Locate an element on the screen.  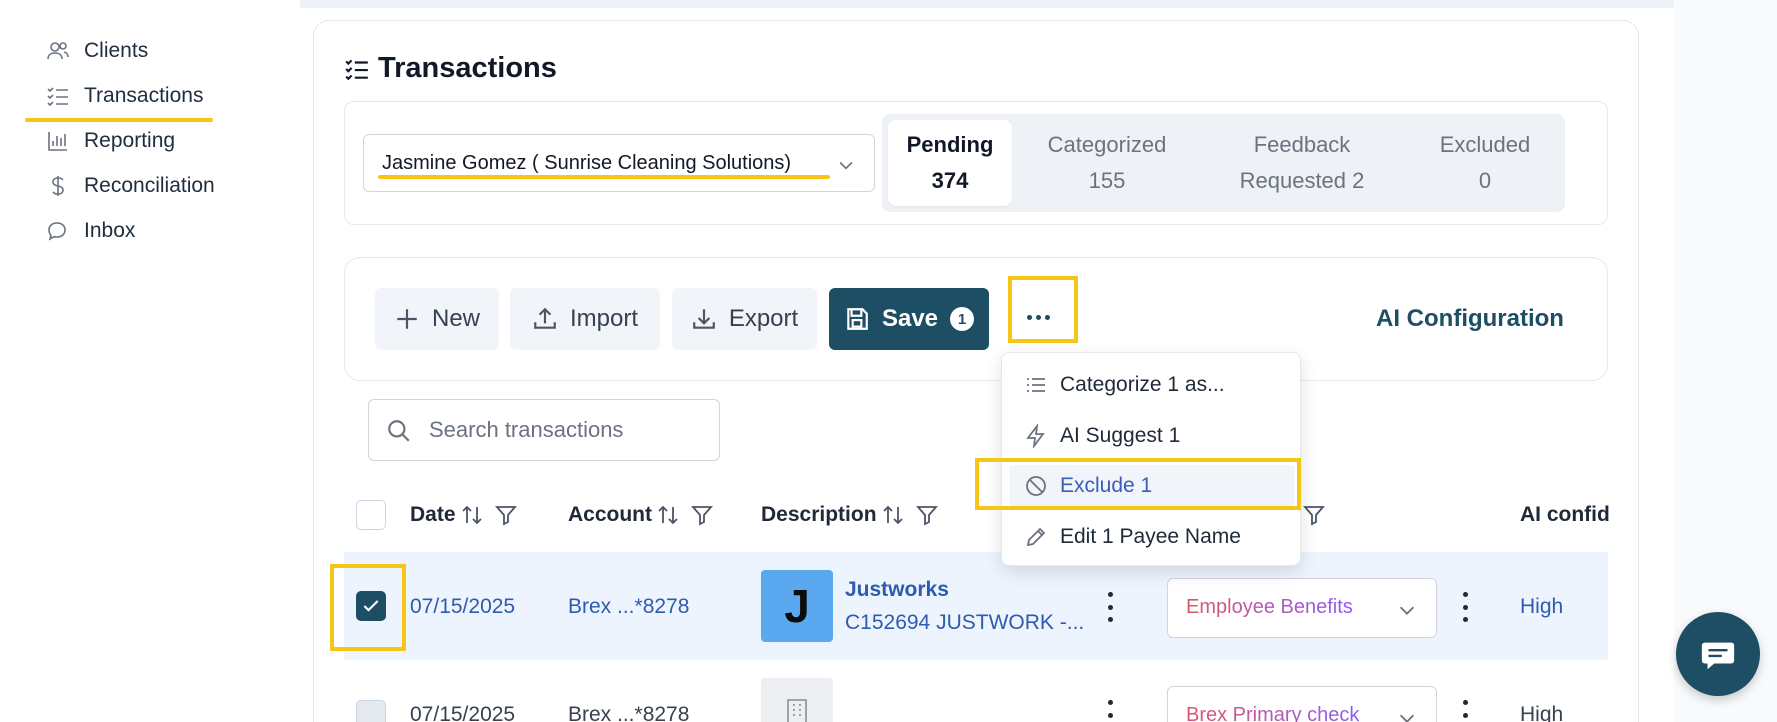
import-button: Import is located at coordinates (585, 319).